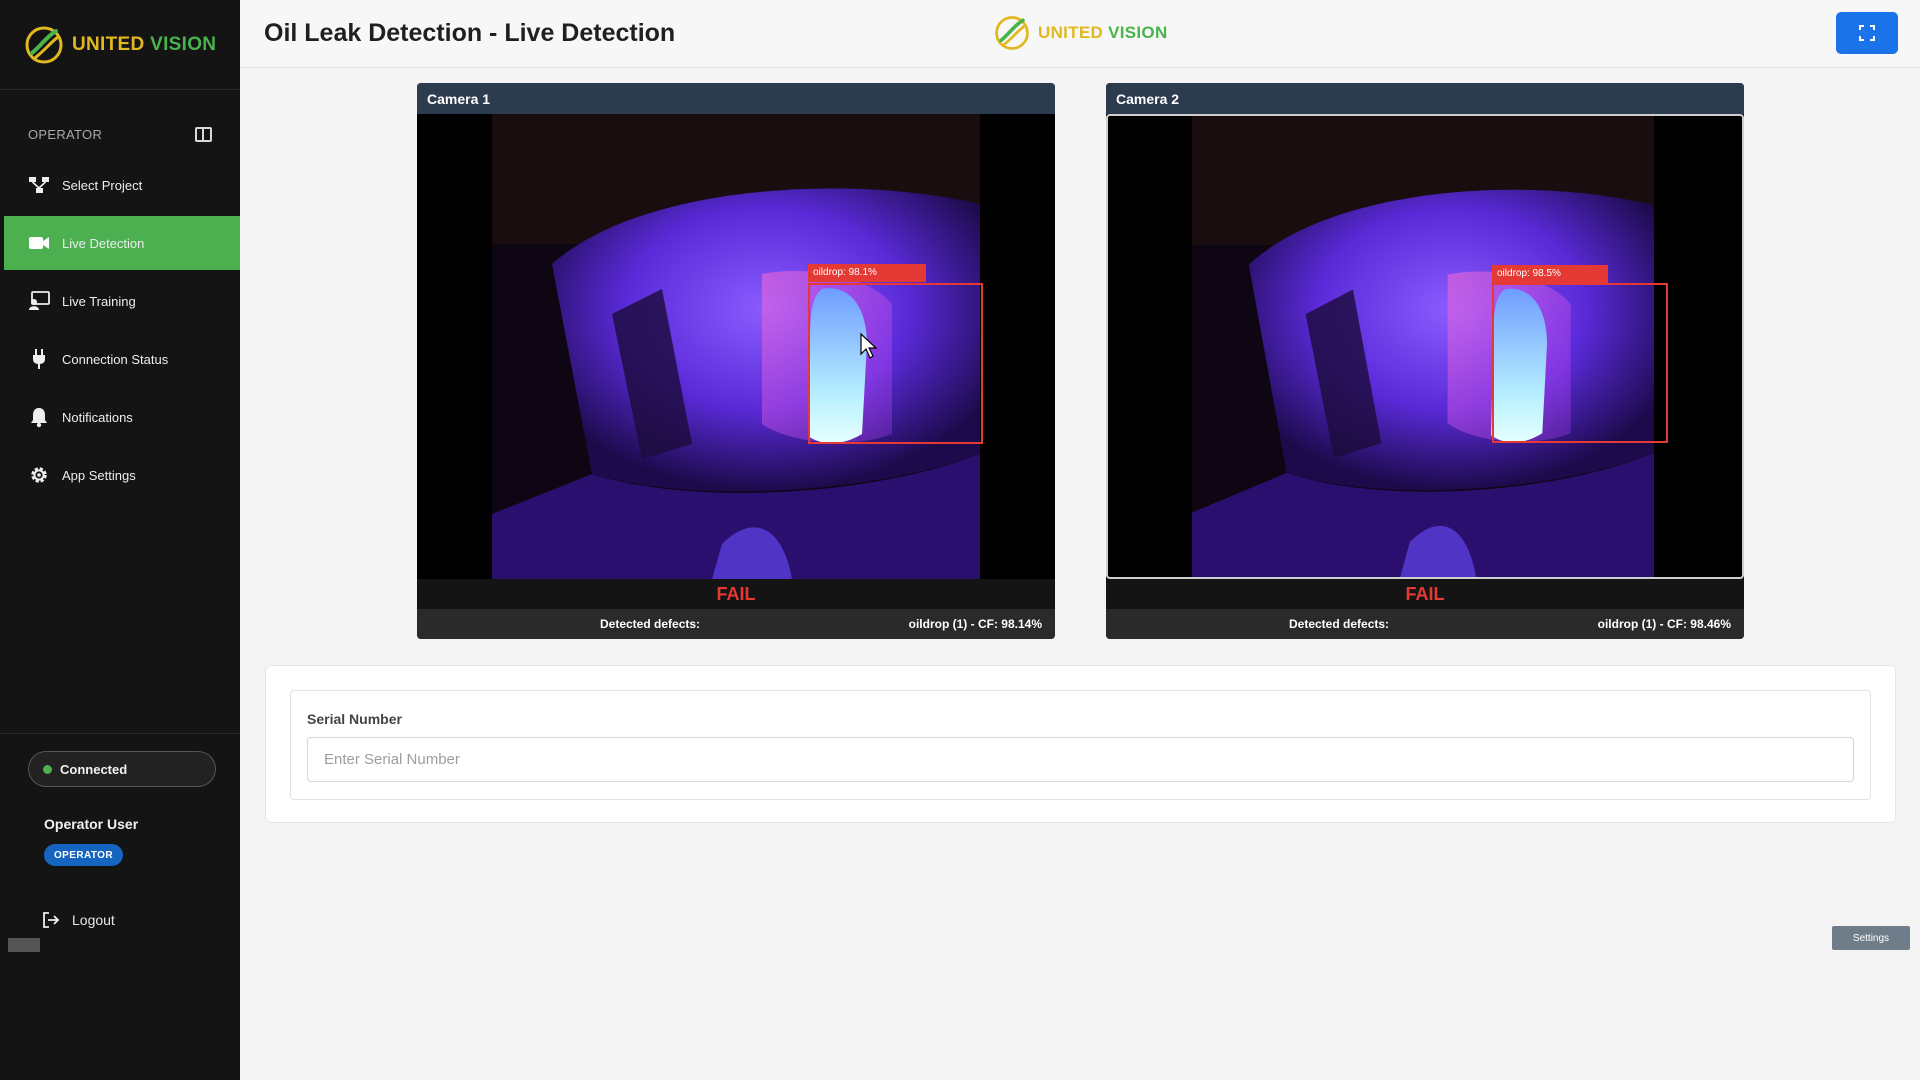  What do you see at coordinates (24, 945) in the screenshot?
I see `mini-tag` at bounding box center [24, 945].